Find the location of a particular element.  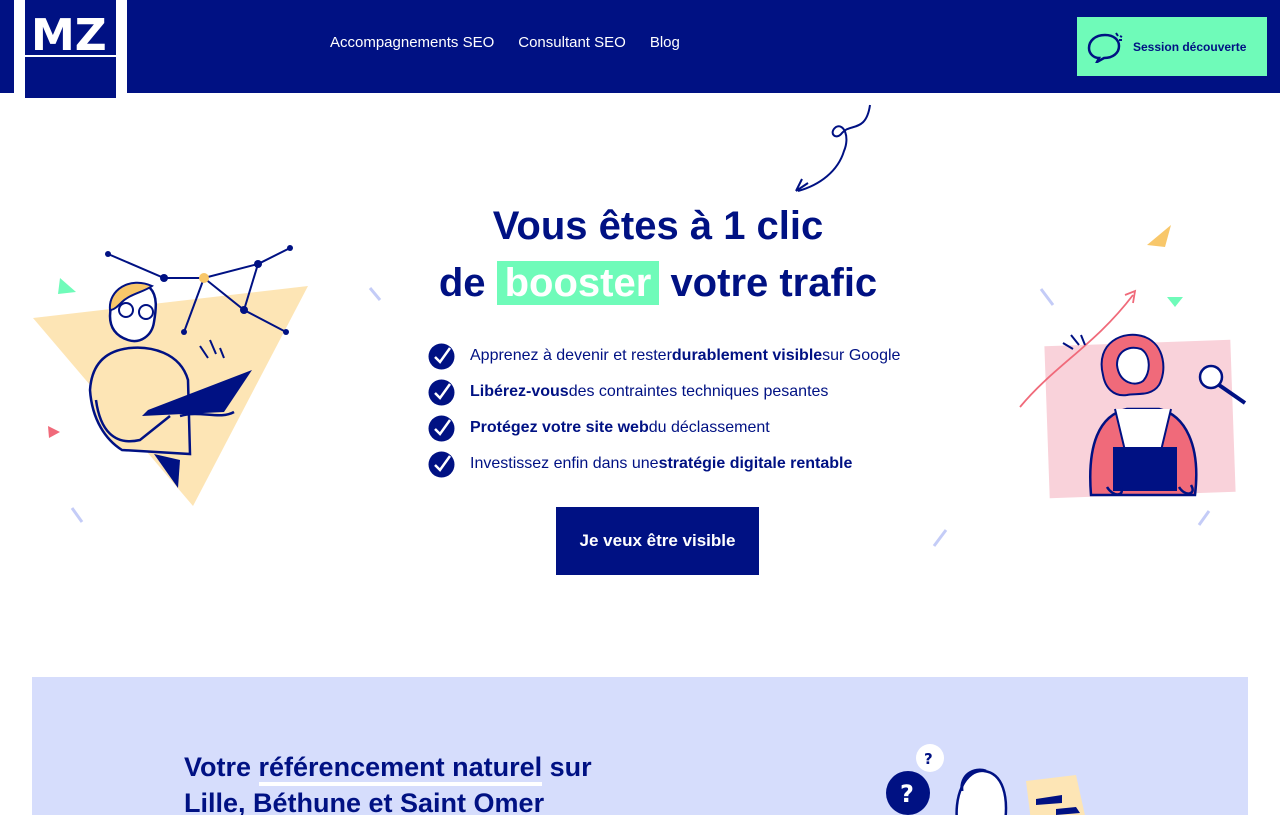

benefit-pre: Investissez enfin dans une is located at coordinates (564, 463).